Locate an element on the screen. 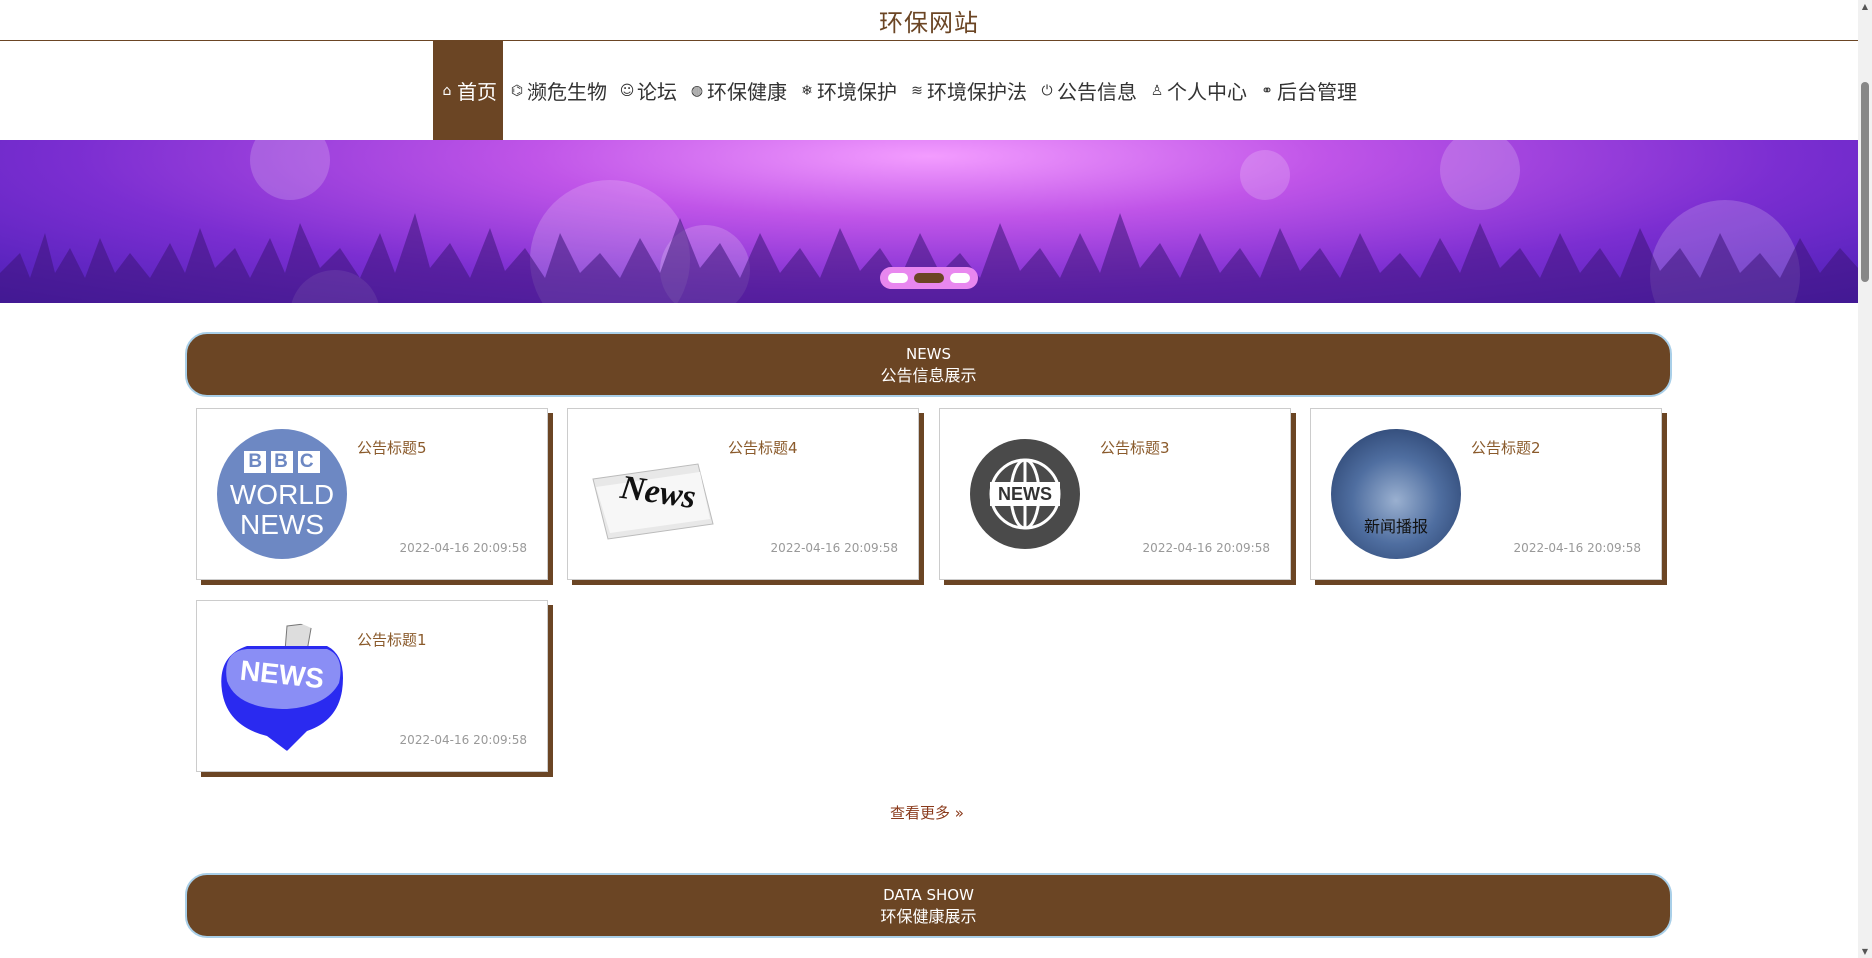  tag-icon: ⌬ is located at coordinates (517, 90).